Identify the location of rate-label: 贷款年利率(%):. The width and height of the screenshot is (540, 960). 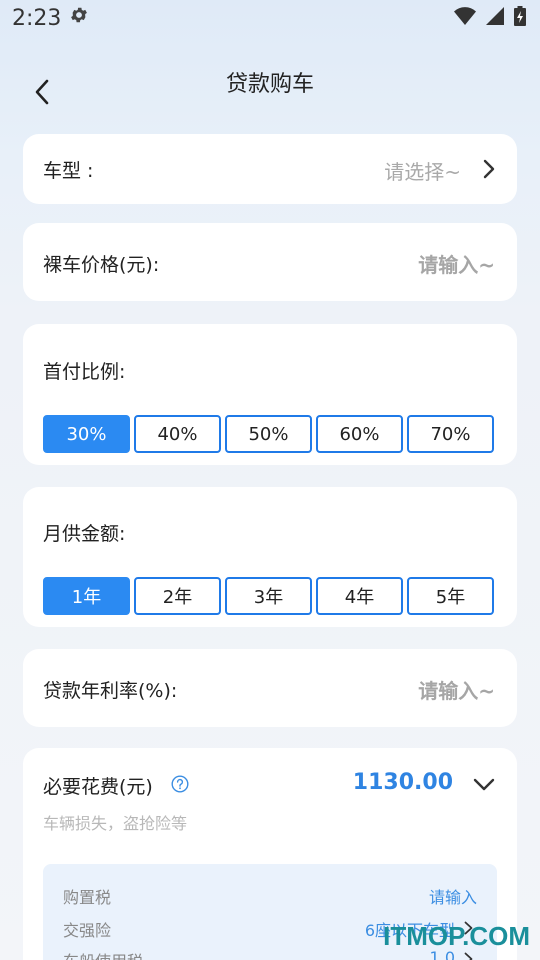
(110, 691).